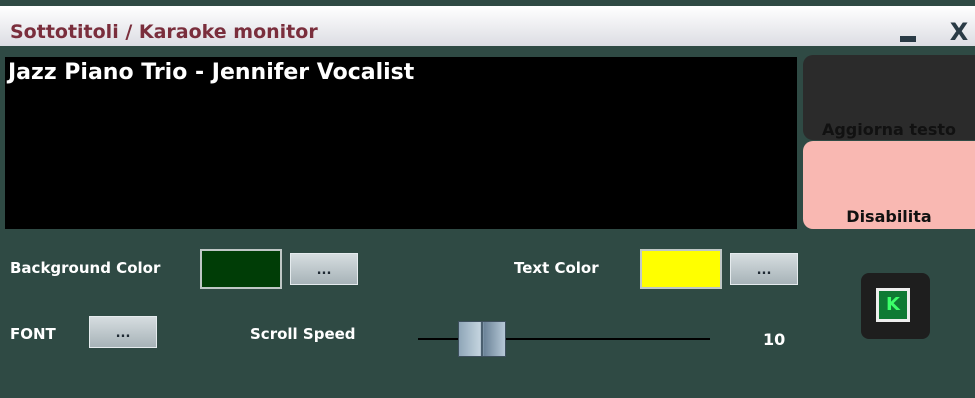 The width and height of the screenshot is (975, 398). Describe the element at coordinates (908, 39) in the screenshot. I see `minimize-icon` at that location.